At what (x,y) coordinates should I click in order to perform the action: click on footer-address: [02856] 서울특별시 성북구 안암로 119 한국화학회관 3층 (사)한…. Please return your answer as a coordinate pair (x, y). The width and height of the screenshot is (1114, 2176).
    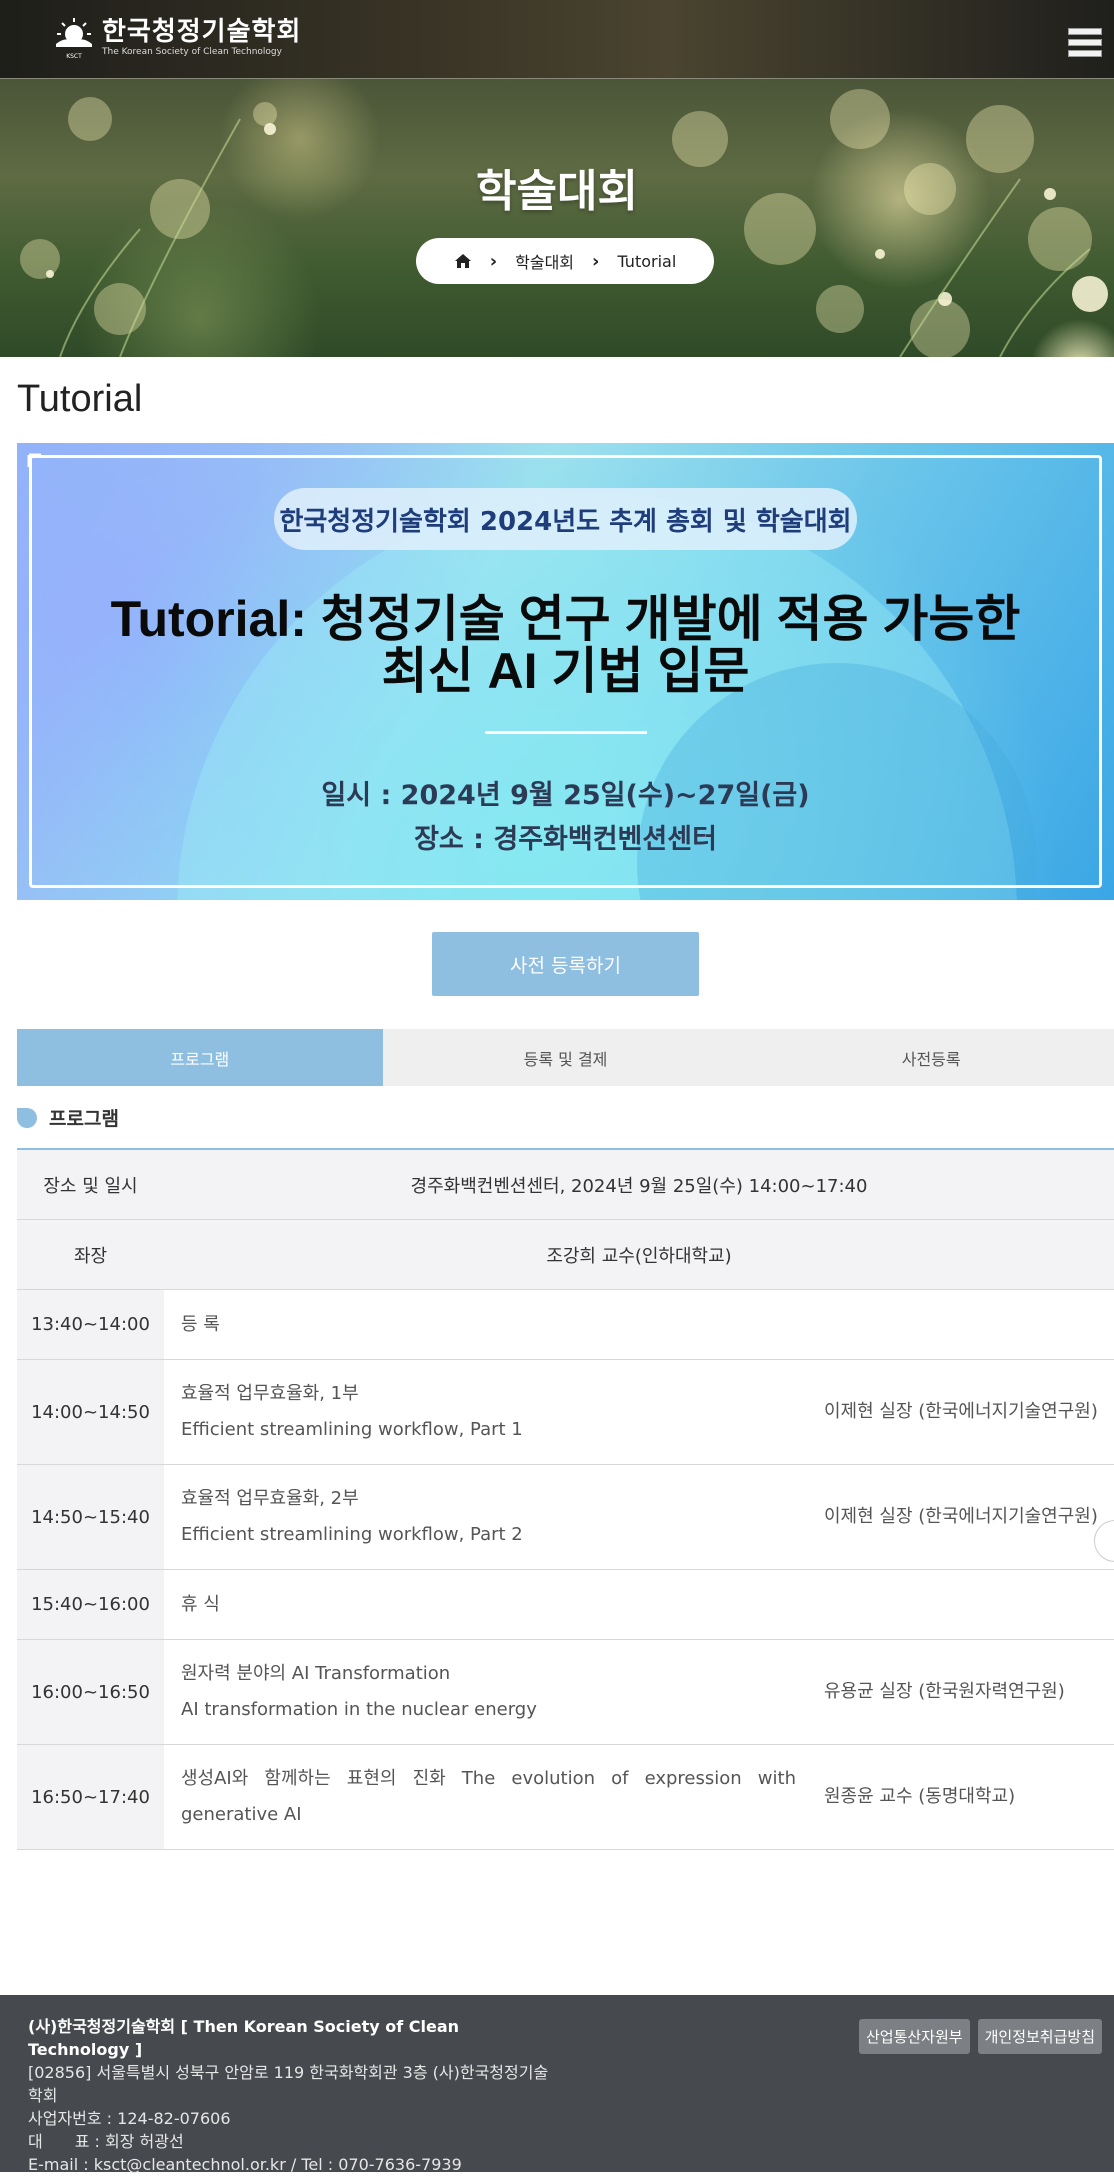
    Looking at the image, I should click on (288, 2084).